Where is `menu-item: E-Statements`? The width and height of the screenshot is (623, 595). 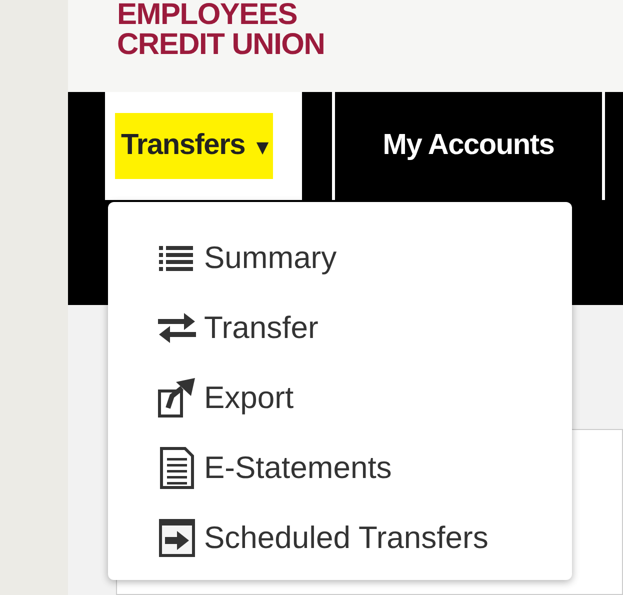
menu-item: E-Statements is located at coordinates (365, 468).